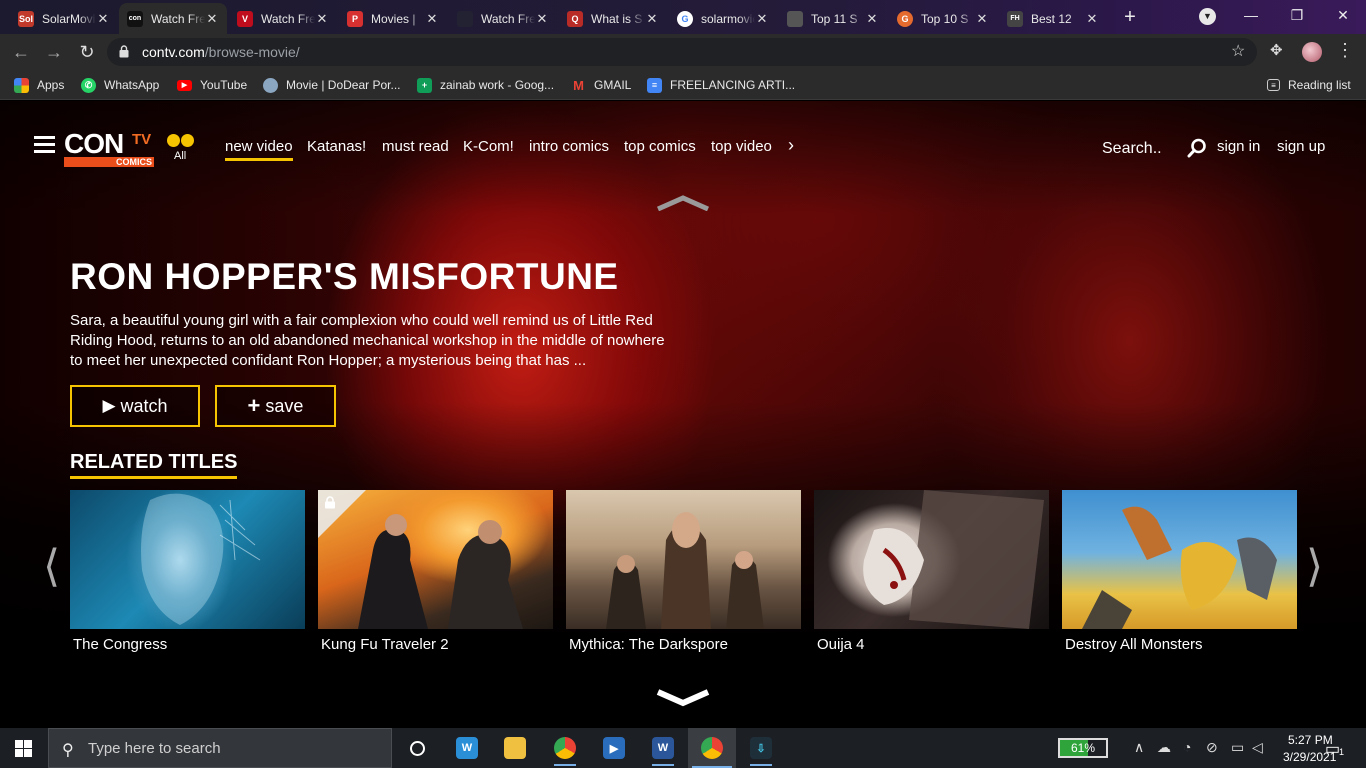 Image resolution: width=1366 pixels, height=768 pixels. Describe the element at coordinates (683, 559) in the screenshot. I see `poster-mythica` at that location.